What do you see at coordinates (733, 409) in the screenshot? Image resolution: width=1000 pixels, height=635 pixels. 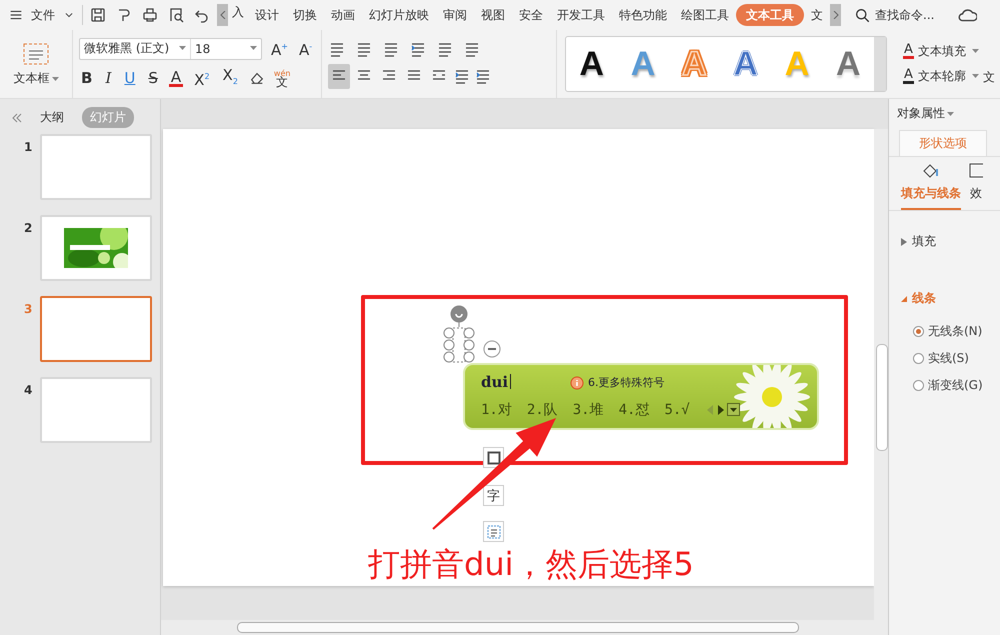 I see `expand-icon` at bounding box center [733, 409].